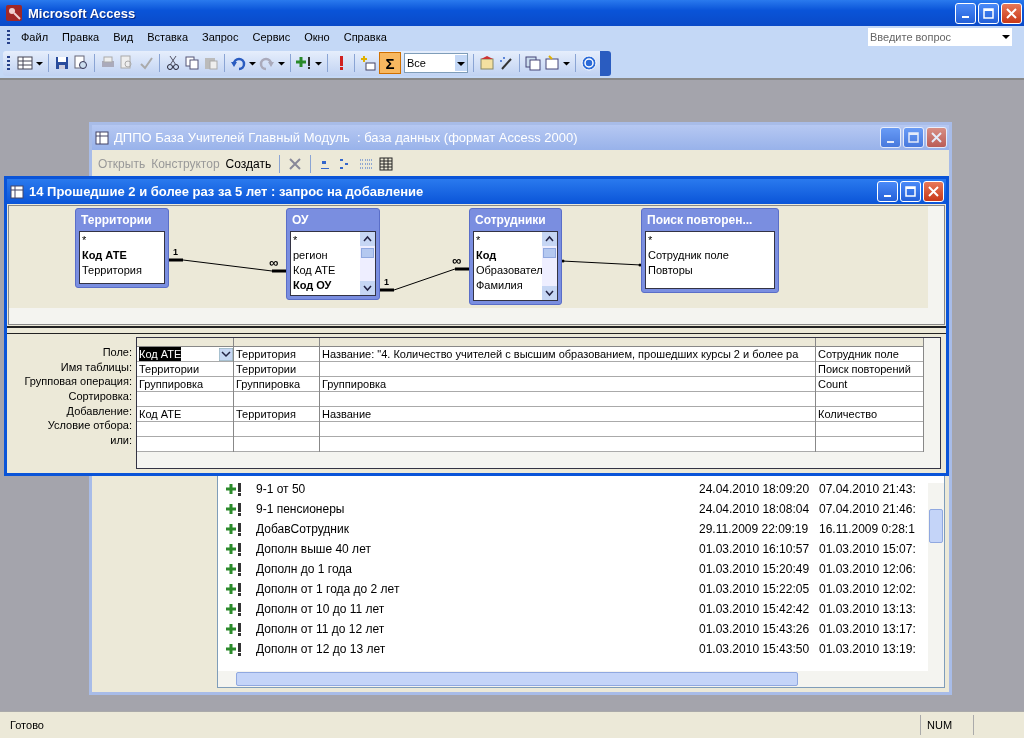 The width and height of the screenshot is (1024, 738). Describe the element at coordinates (477, 529) in the screenshot. I see `query-name: ДобавСотрудник` at that location.